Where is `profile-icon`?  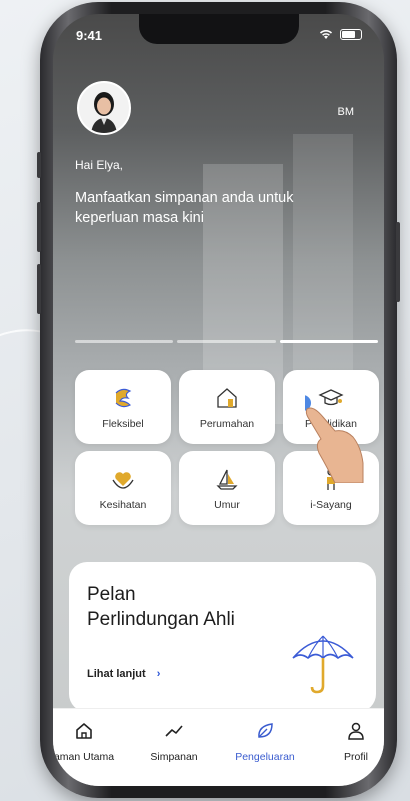 profile-icon is located at coordinates (356, 731).